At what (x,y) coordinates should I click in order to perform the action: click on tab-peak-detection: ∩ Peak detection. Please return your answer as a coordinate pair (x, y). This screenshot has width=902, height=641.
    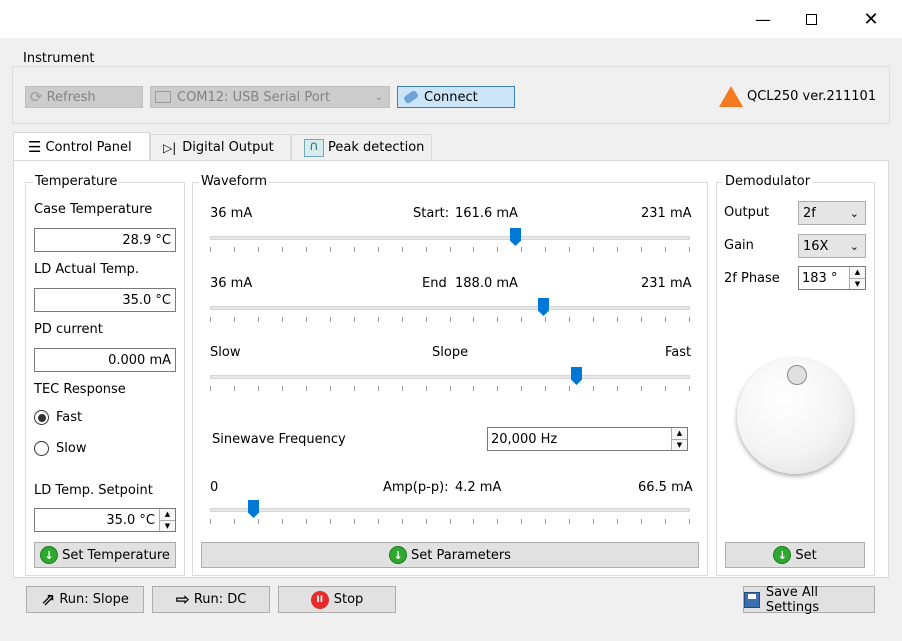
    Looking at the image, I should click on (361, 147).